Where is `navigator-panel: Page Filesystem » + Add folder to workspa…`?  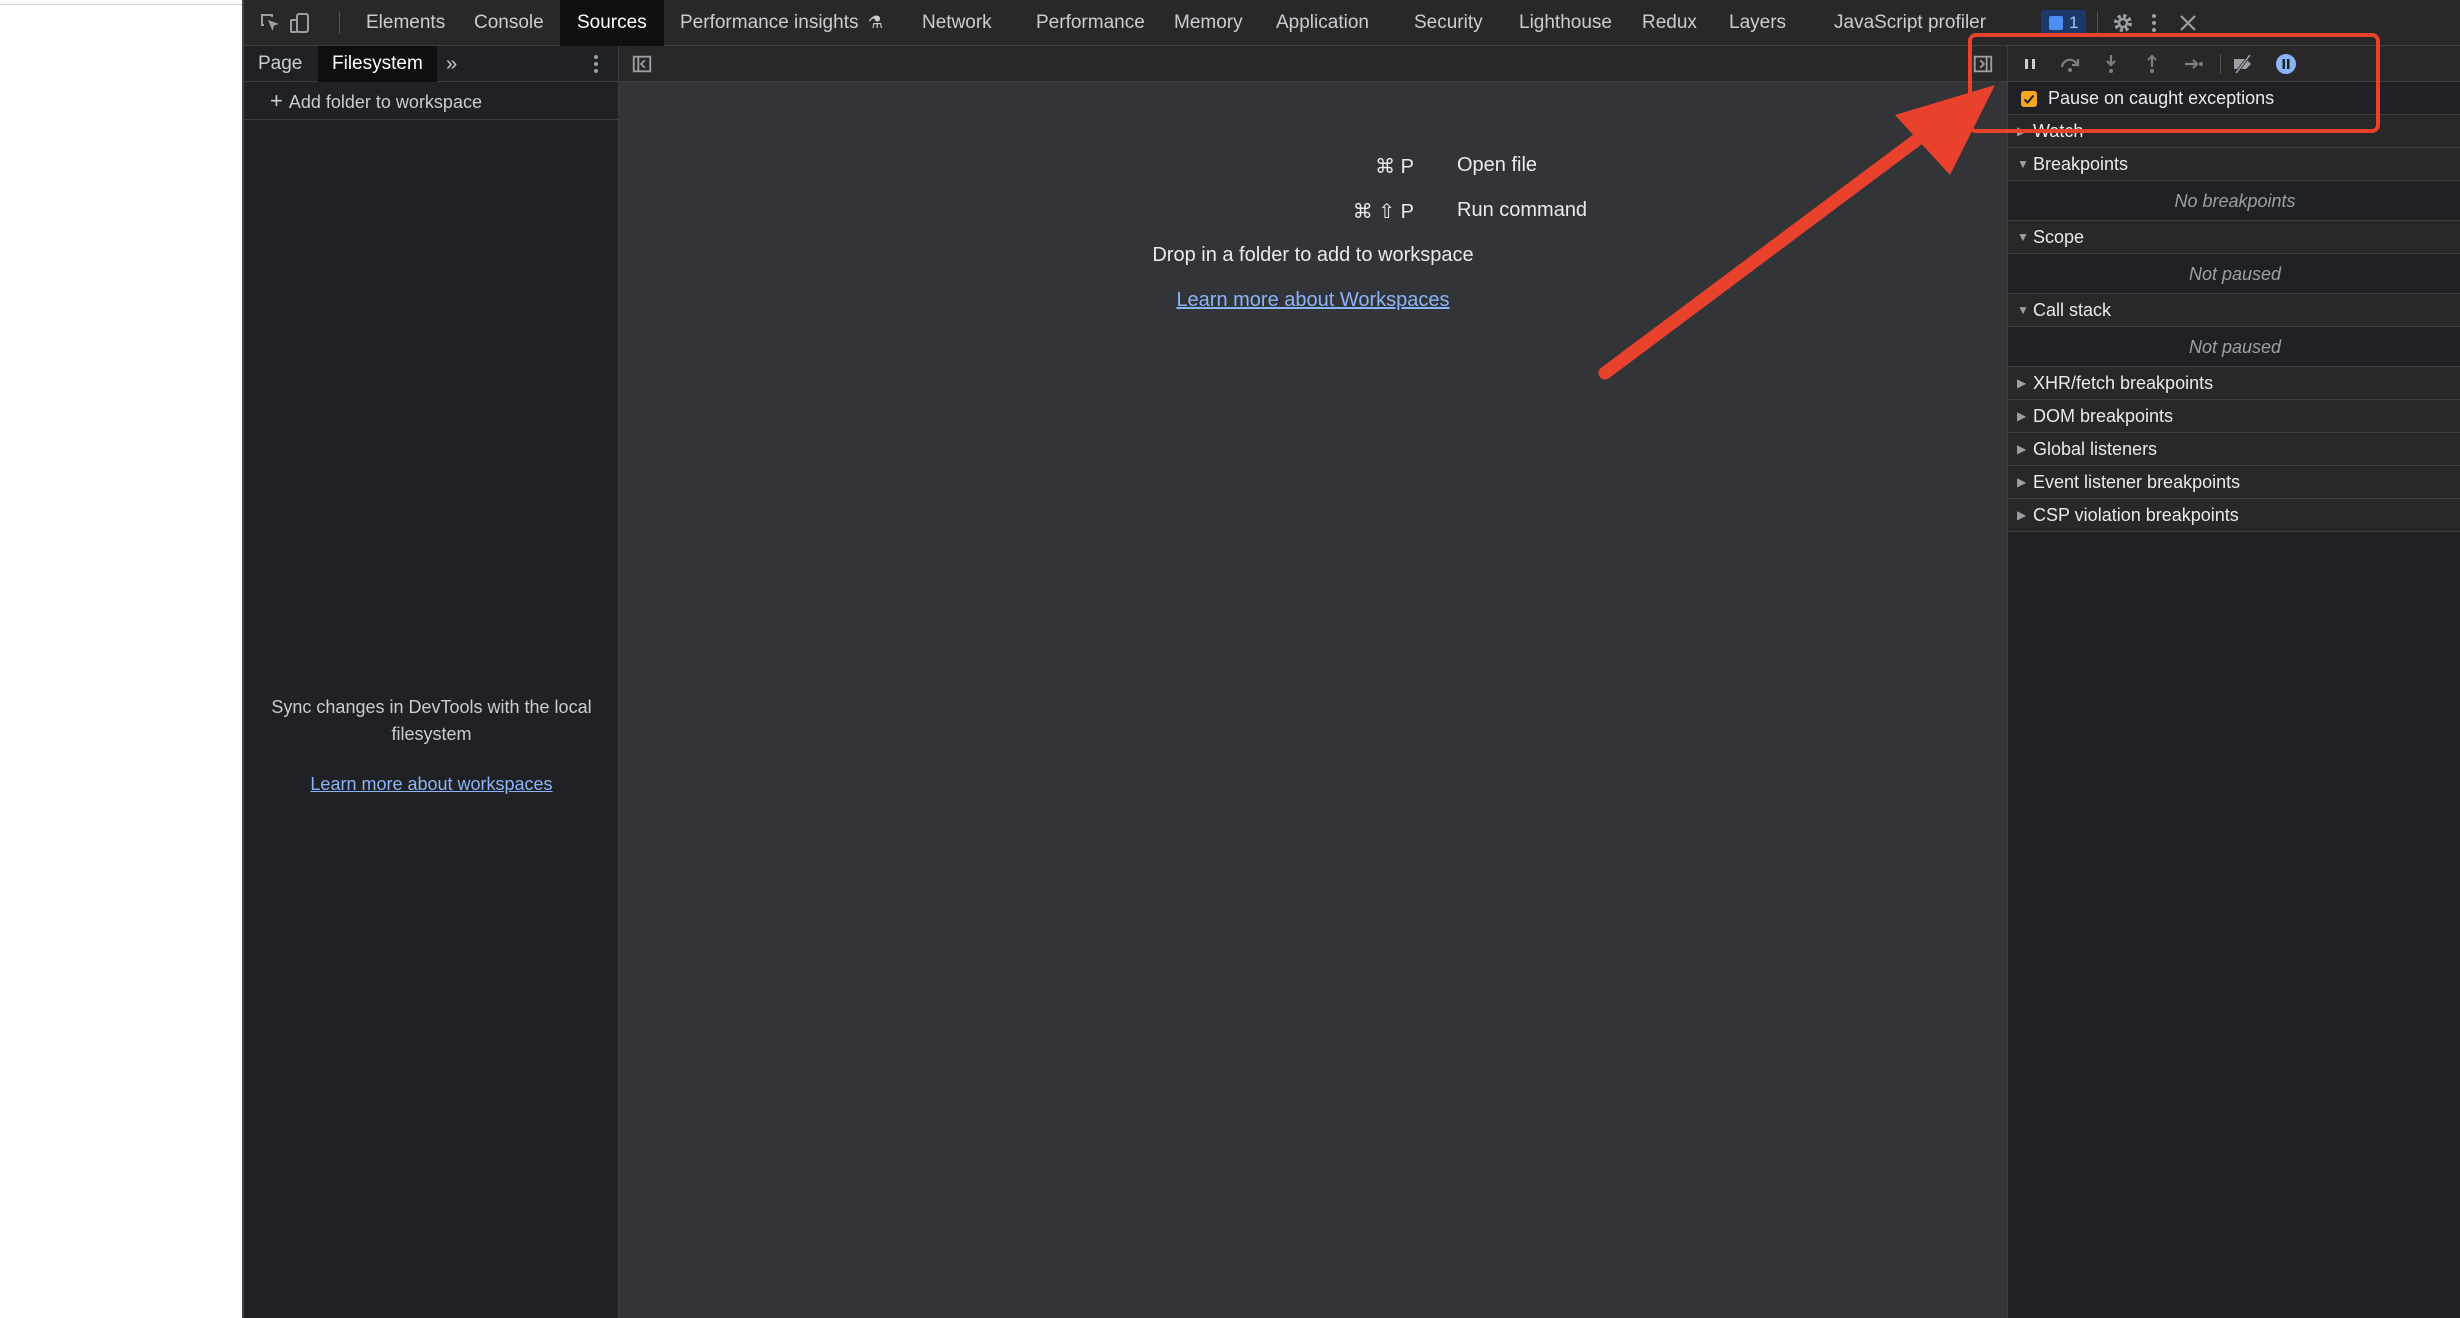 navigator-panel: Page Filesystem » + Add folder to workspa… is located at coordinates (431, 682).